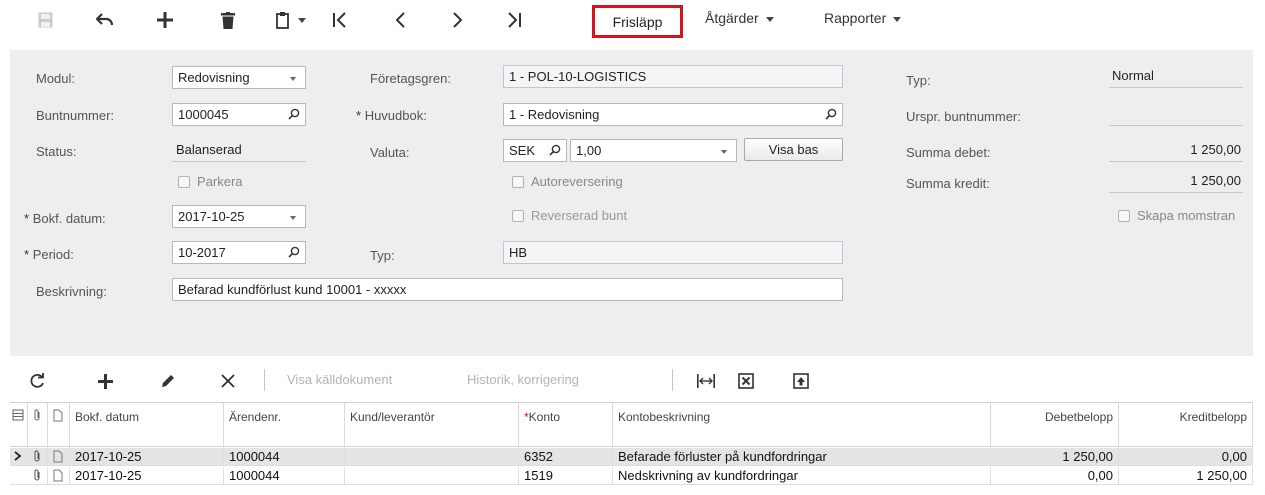 The width and height of the screenshot is (1265, 495). Describe the element at coordinates (239, 216) in the screenshot. I see `posting-date-field: 2017-10-25` at that location.